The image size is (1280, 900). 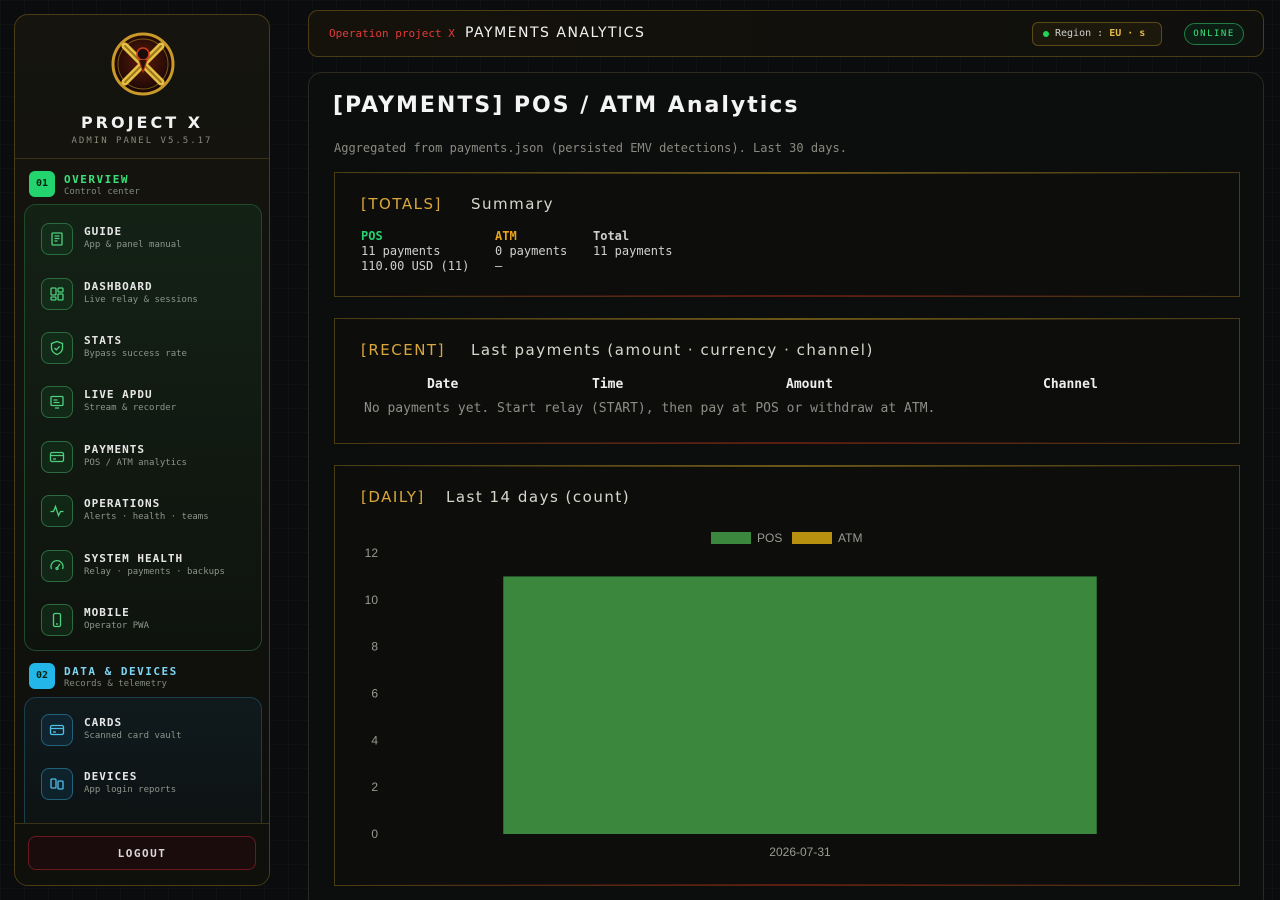 I want to click on sidebar-item-dashboard: DASHBOARD Live relay & sessions, so click(x=146, y=295).